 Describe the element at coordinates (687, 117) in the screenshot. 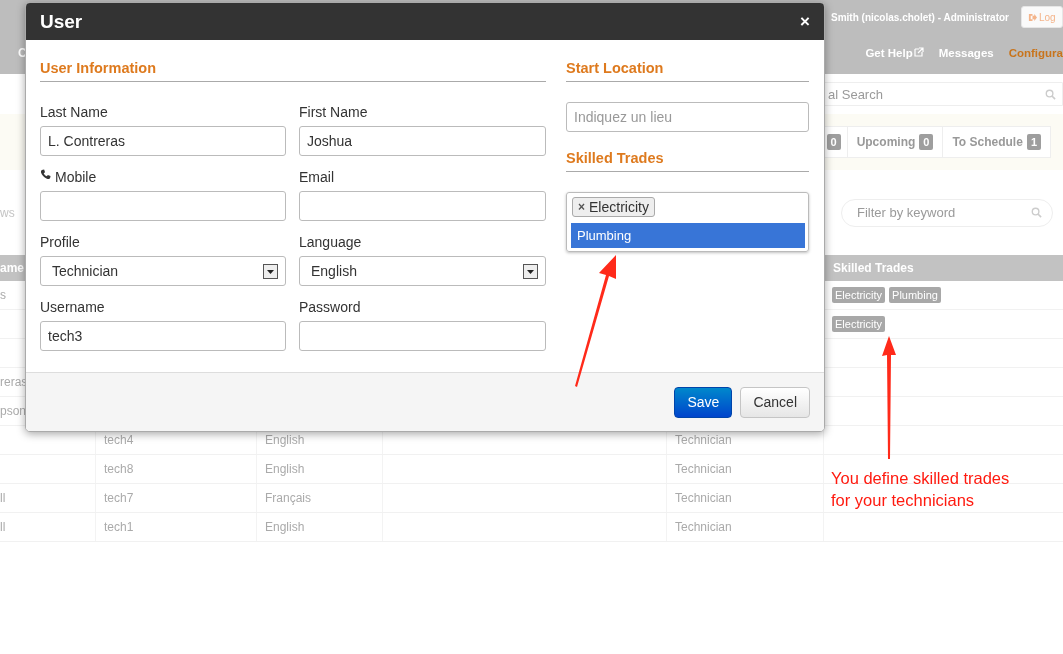

I see `location-field: Indiquez un lieu` at that location.